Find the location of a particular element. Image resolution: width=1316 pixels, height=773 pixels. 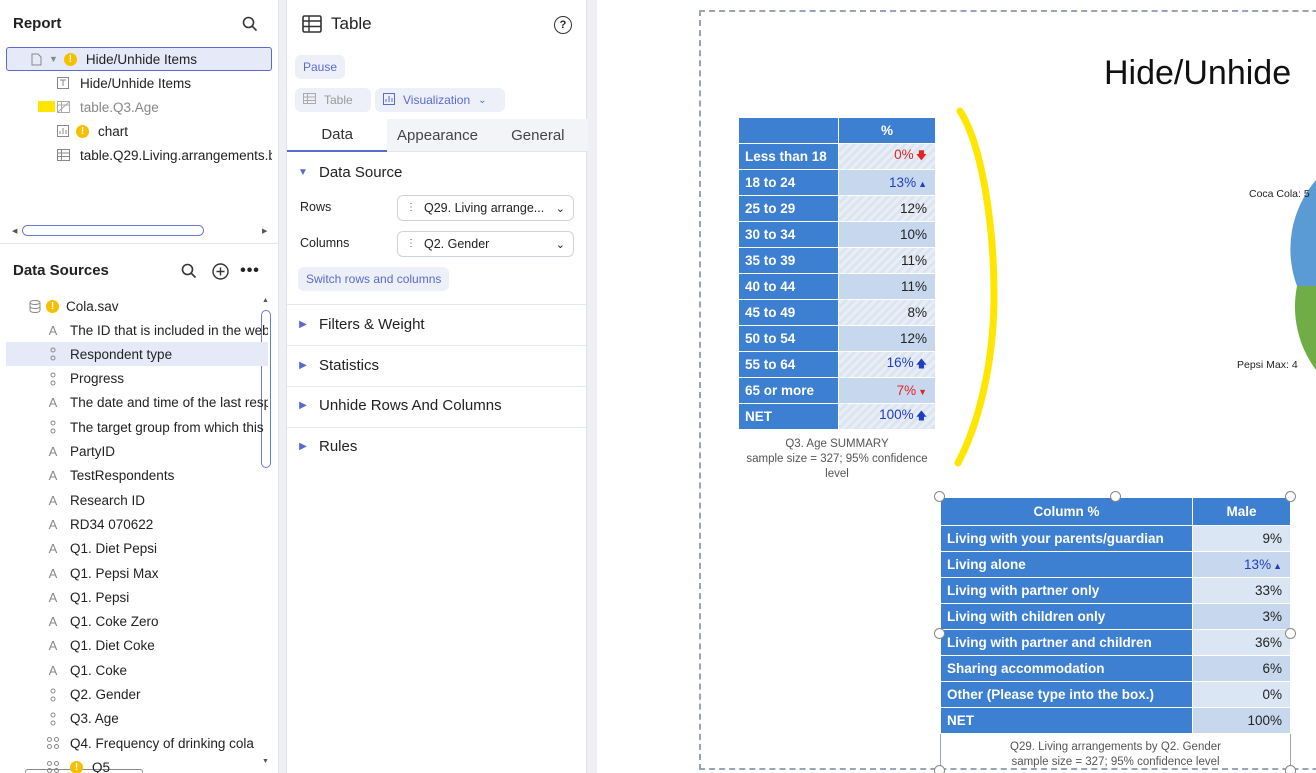

data-source-item: A Q1. Diet Pepsi is located at coordinates (137, 549).